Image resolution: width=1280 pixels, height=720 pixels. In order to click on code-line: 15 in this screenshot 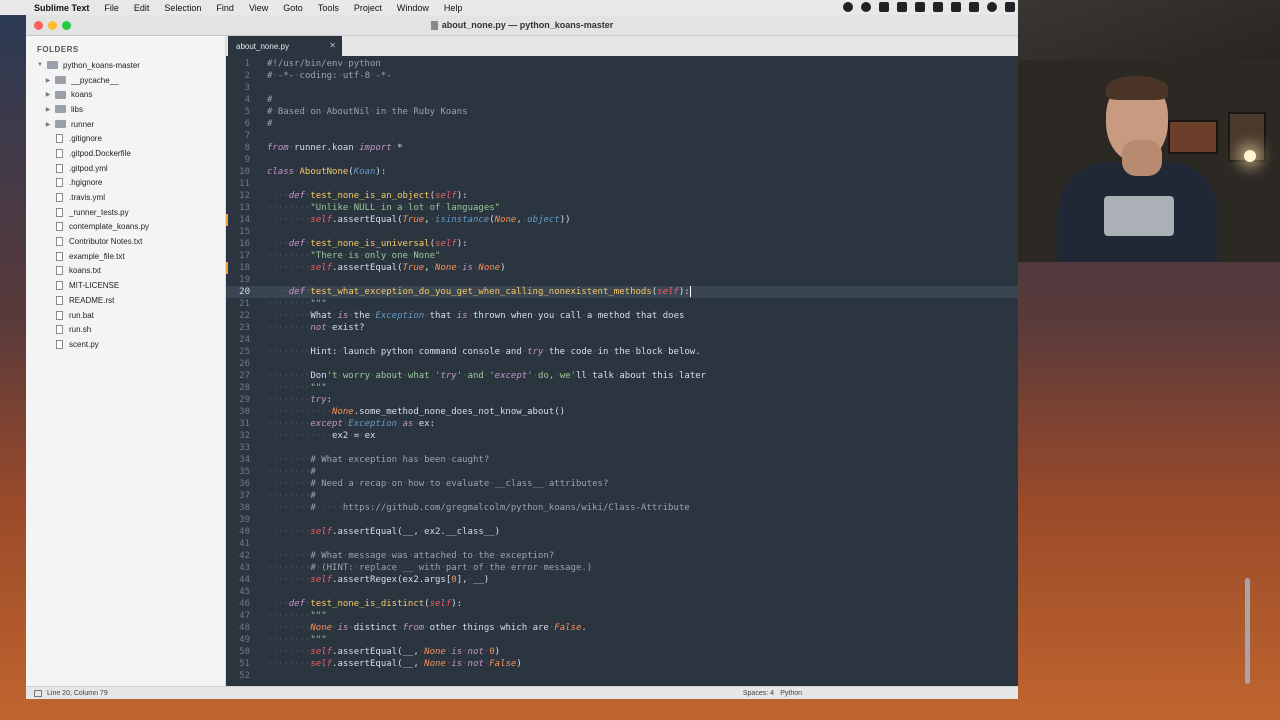, I will do `click(616, 232)`.